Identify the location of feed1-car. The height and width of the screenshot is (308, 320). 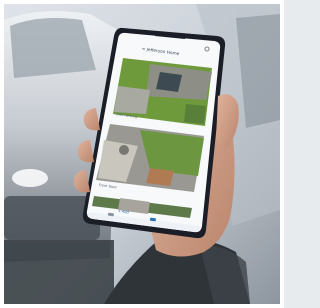
(169, 82).